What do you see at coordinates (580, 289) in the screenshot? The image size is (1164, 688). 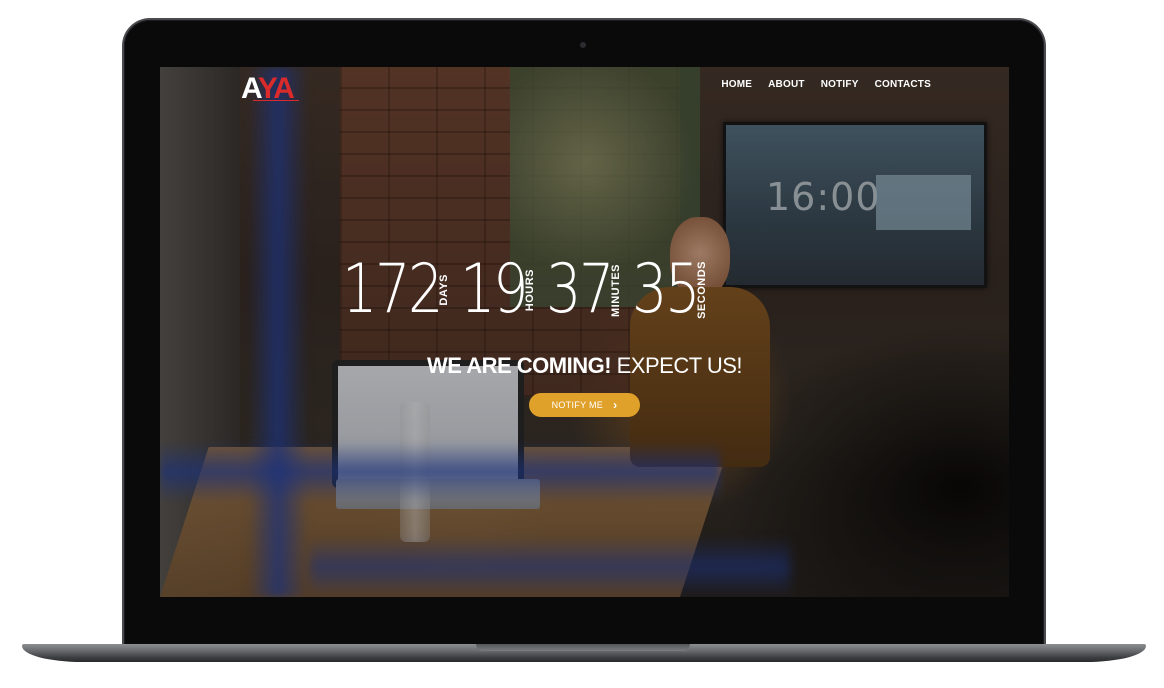 I see `minutes-value: 37` at bounding box center [580, 289].